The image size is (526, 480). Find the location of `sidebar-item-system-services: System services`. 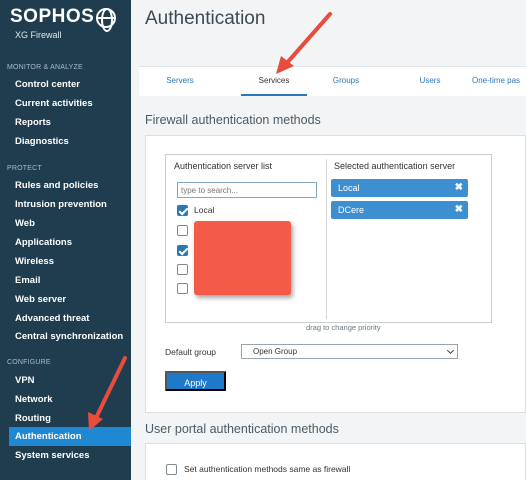

sidebar-item-system-services: System services is located at coordinates (70, 455).